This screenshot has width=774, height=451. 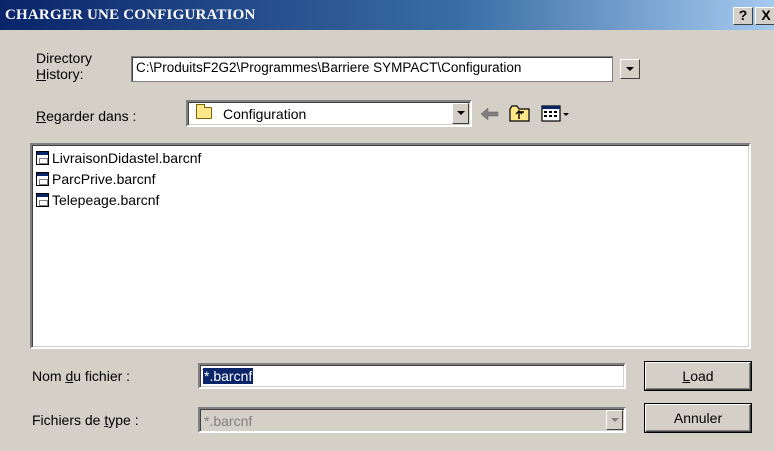 I want to click on filename-label-post: u fichier :, so click(x=102, y=376).